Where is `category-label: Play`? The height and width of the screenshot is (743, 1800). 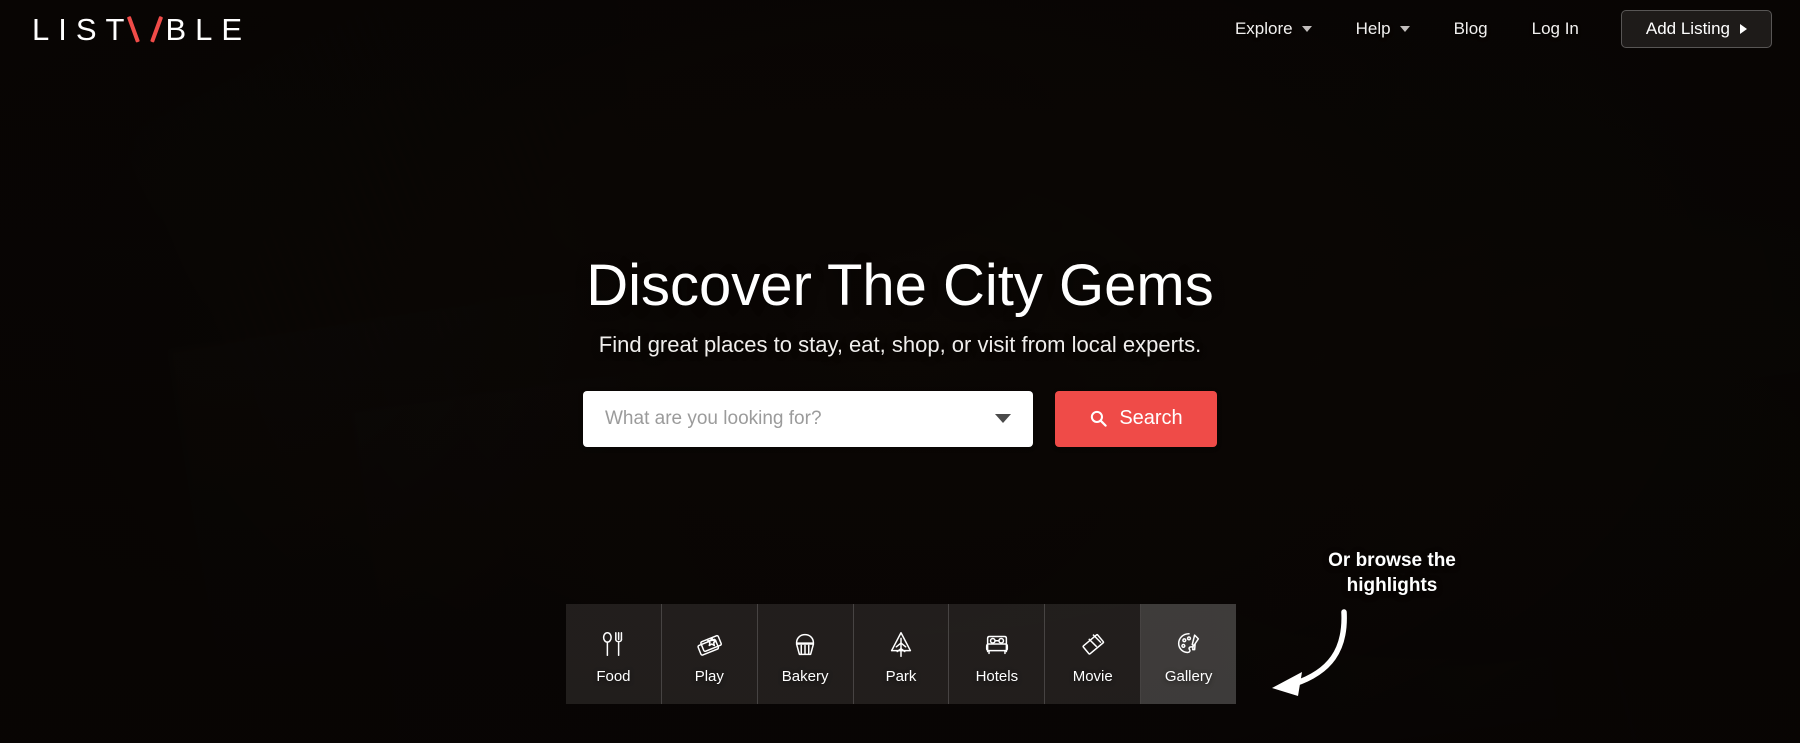
category-label: Play is located at coordinates (709, 676).